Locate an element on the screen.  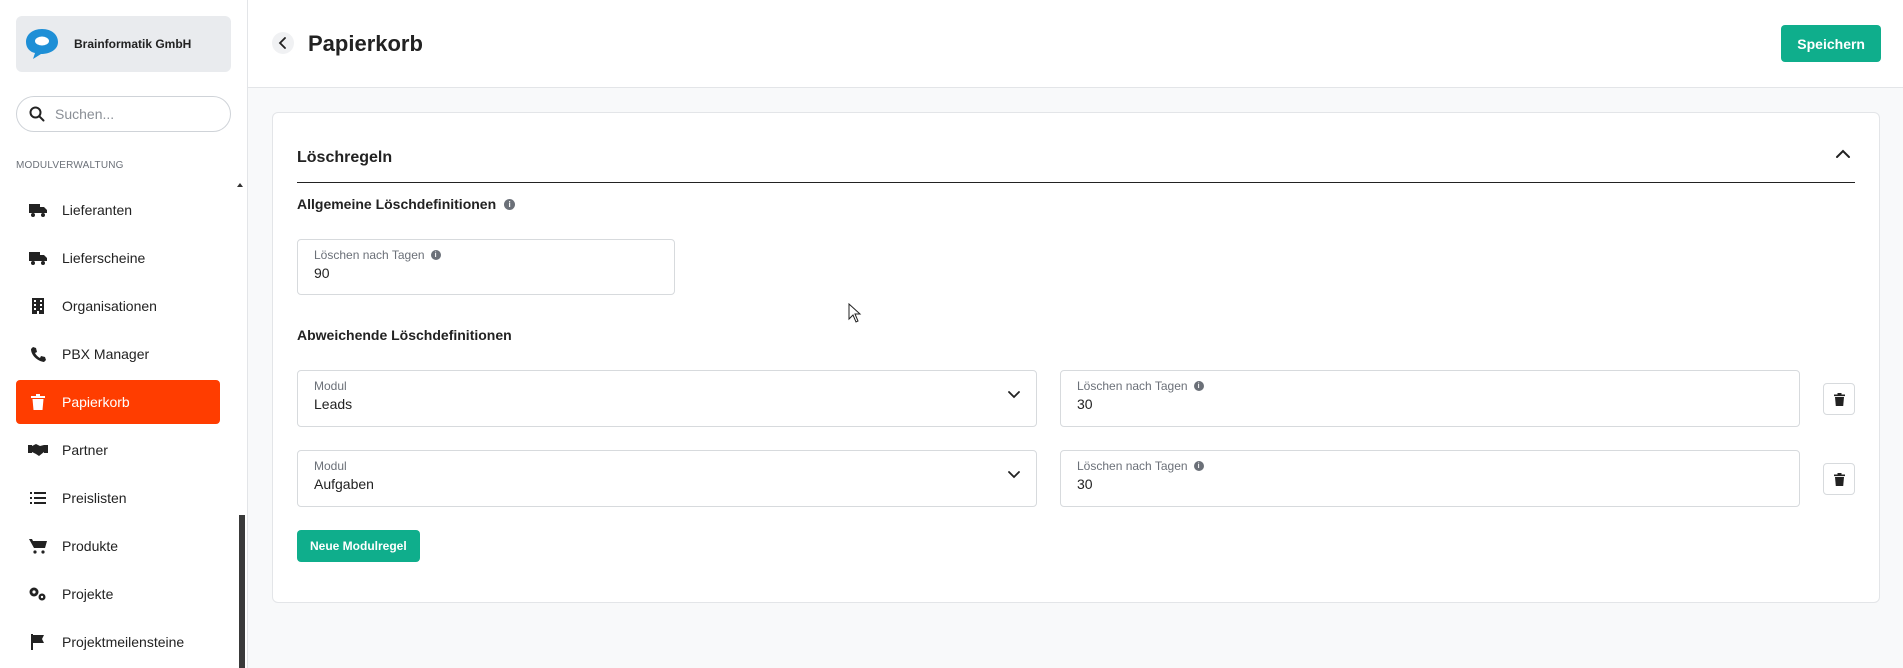
sidebar-item-label: Lieferscheine is located at coordinates (104, 258).